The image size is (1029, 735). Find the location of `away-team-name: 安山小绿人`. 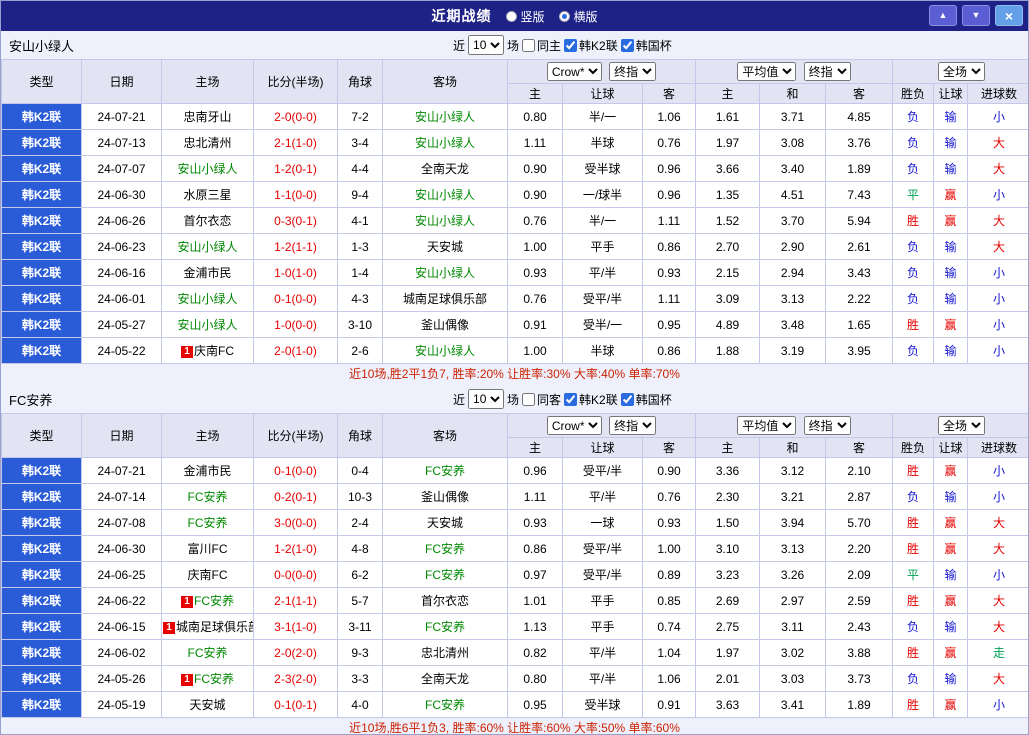

away-team-name: 安山小绿人 is located at coordinates (444, 143).